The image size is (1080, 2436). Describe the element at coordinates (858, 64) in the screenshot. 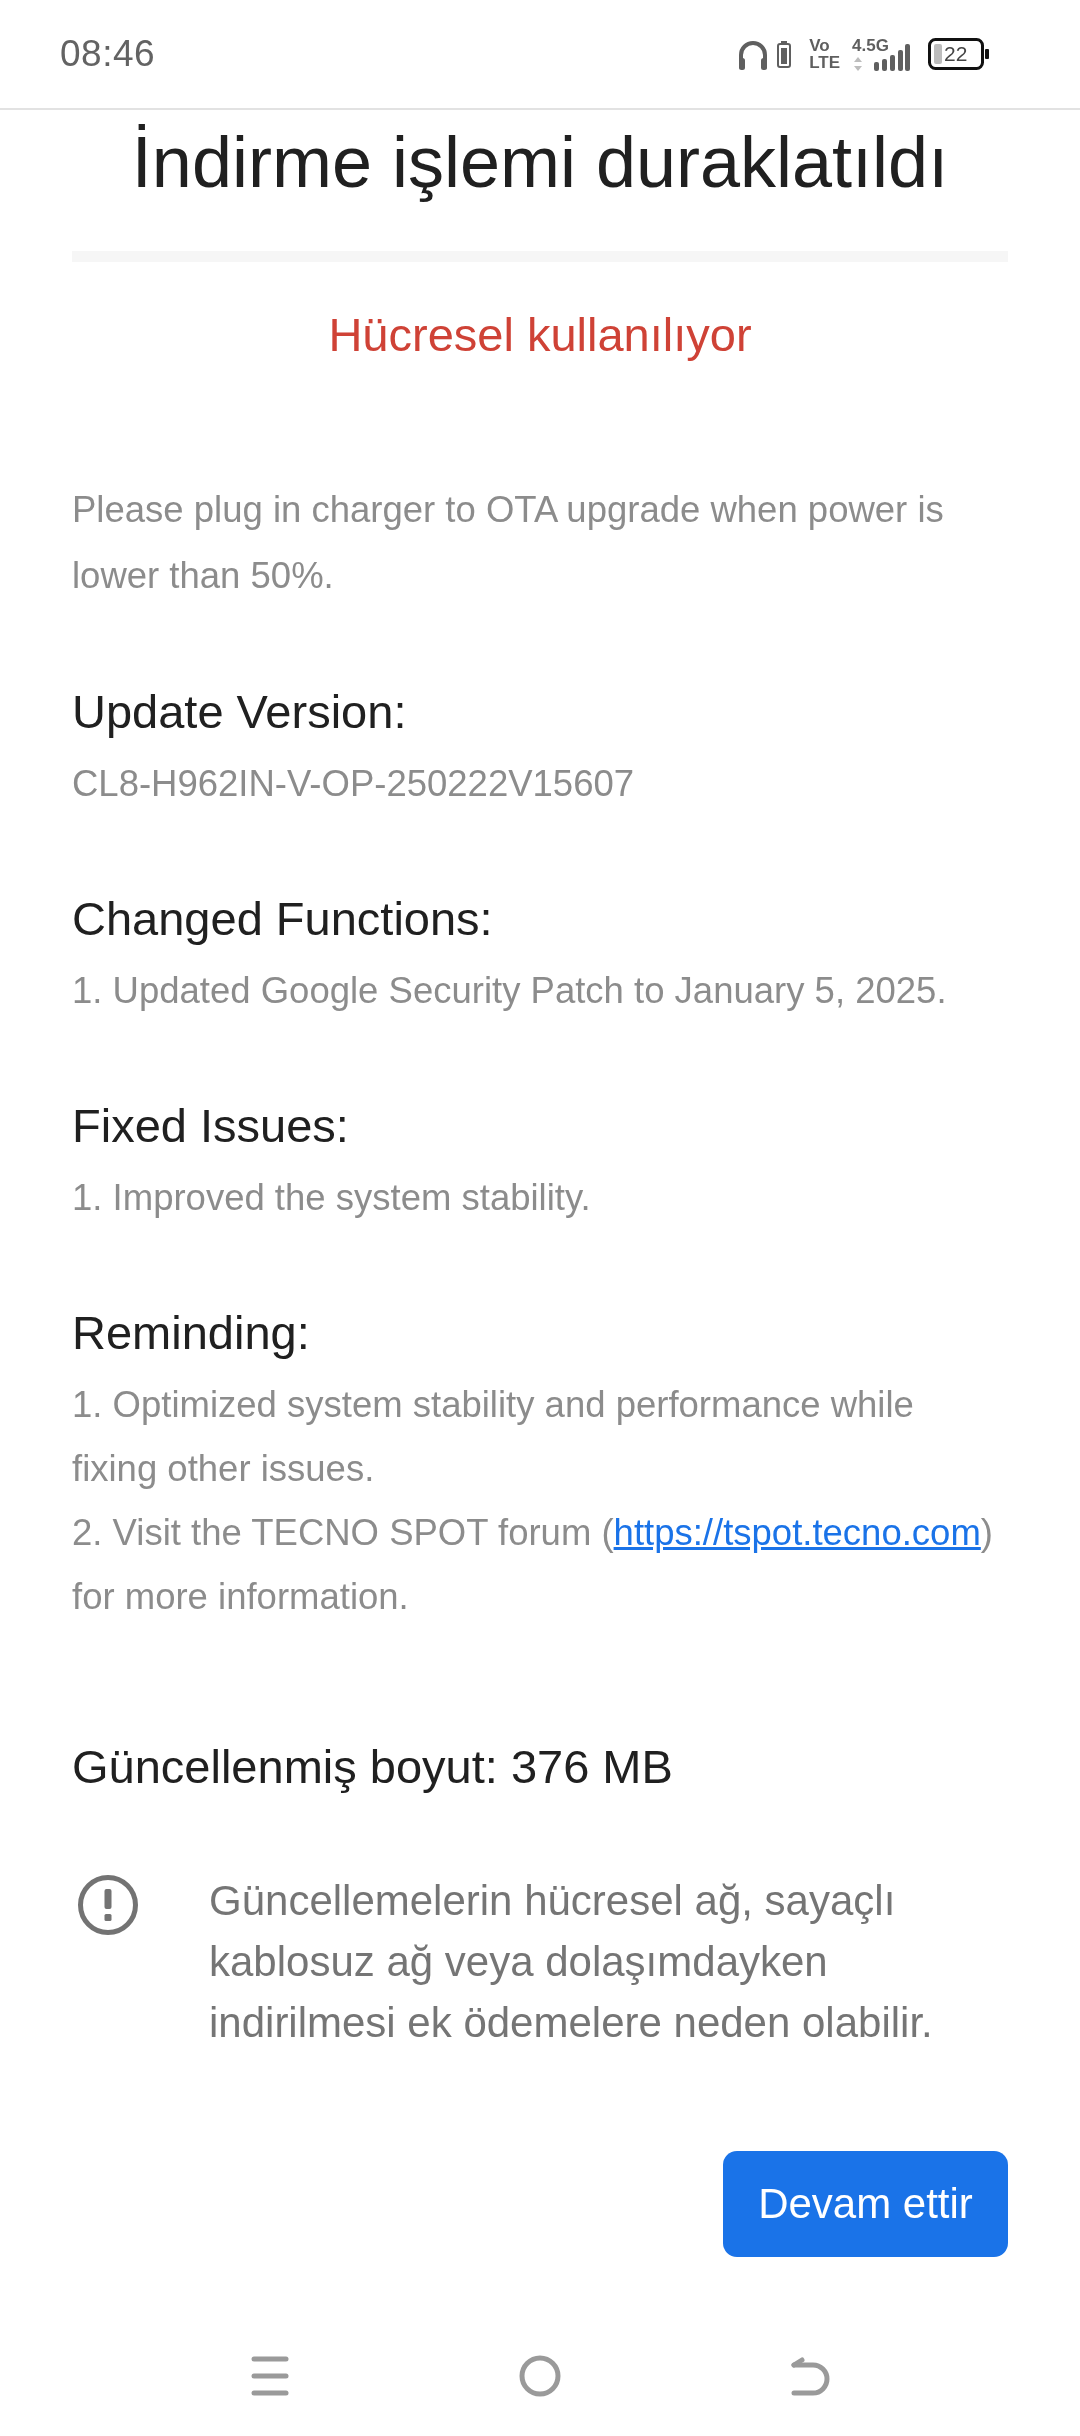

I see `data-arrows-icon` at that location.